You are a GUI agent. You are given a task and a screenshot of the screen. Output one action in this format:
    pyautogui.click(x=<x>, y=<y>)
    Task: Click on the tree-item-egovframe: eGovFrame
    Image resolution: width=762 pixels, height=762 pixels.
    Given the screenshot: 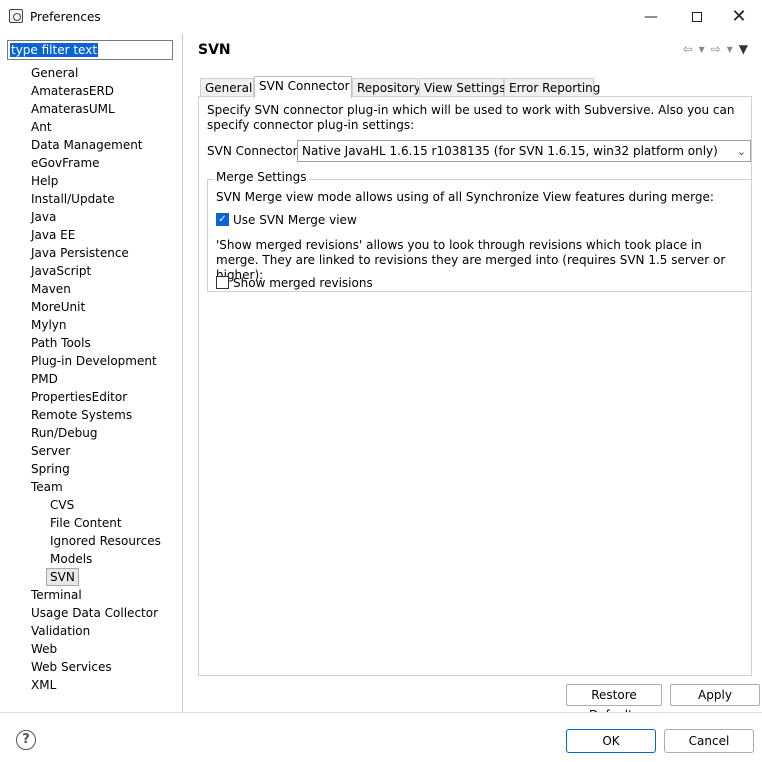 What is the action you would take?
    pyautogui.click(x=65, y=163)
    